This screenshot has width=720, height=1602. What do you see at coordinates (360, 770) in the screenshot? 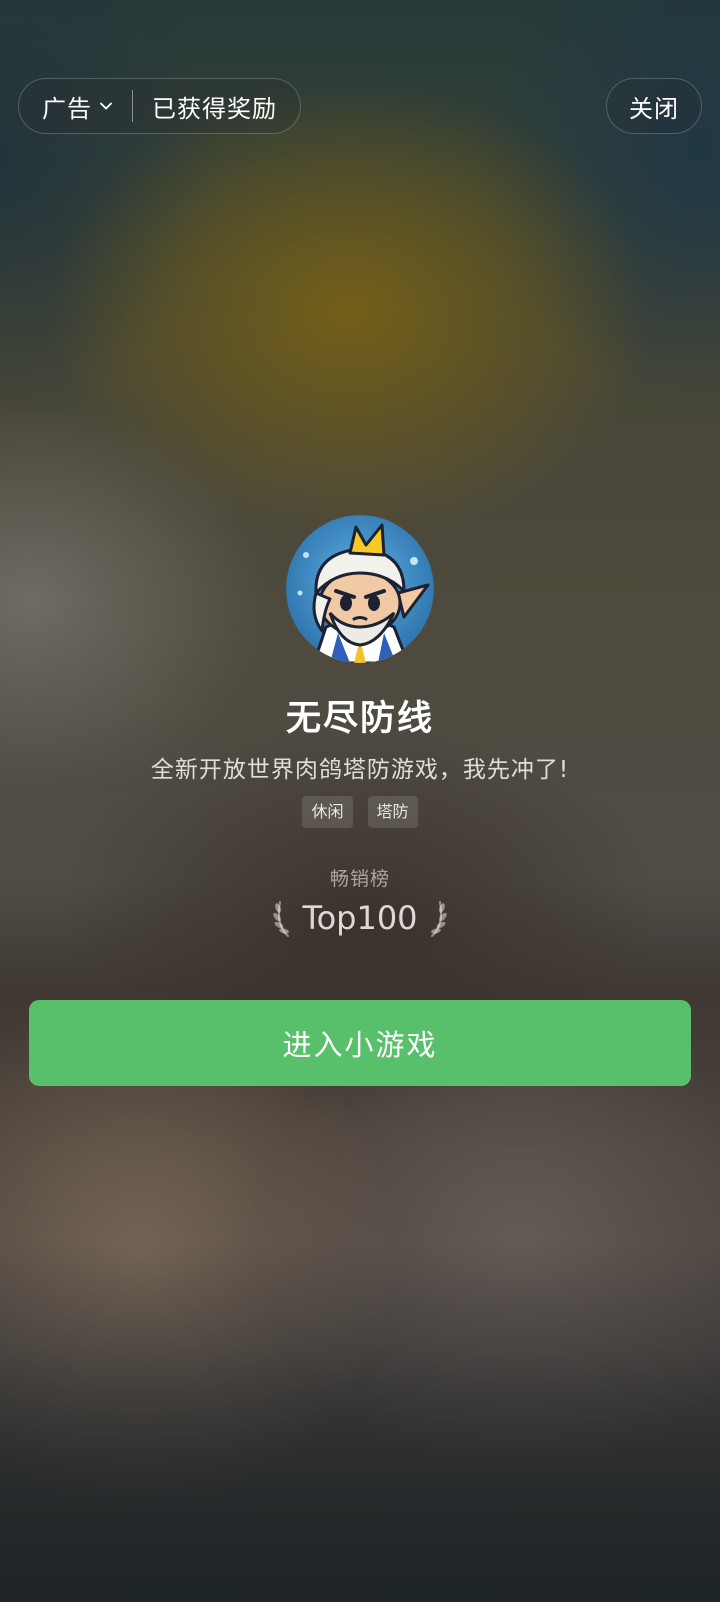
I see `game-description: 全新开放世界肉鸽塔防游戏，我先冲了!` at bounding box center [360, 770].